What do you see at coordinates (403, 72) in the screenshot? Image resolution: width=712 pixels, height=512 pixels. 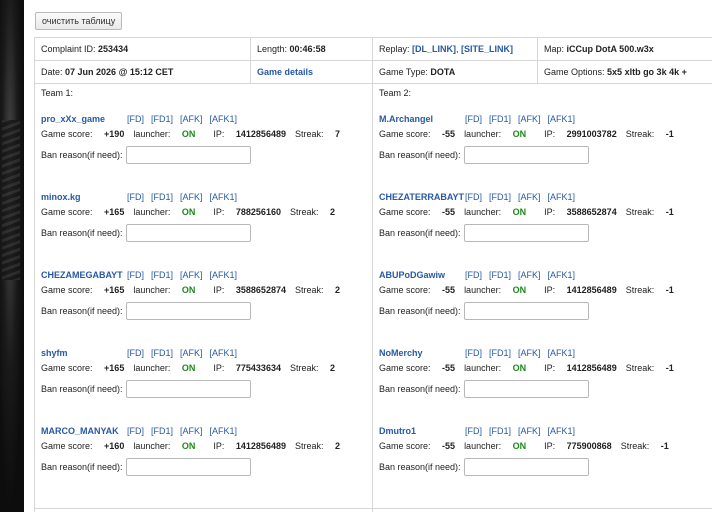 I see `game-type-label: Game Type:` at bounding box center [403, 72].